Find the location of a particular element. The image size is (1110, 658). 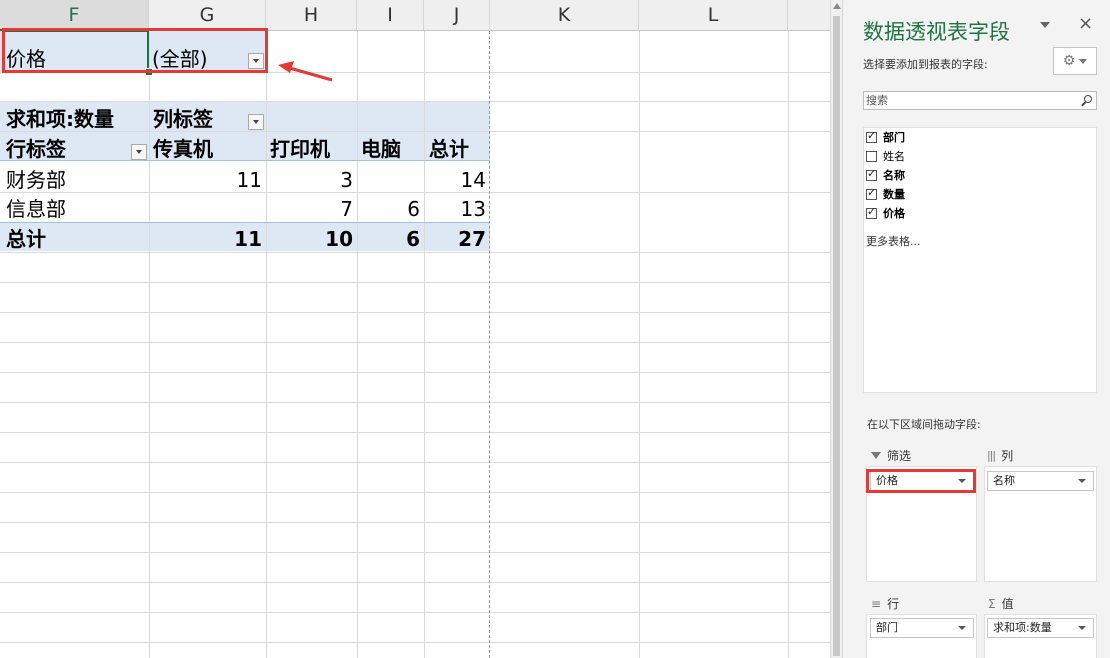

grand-total-cell: 27 is located at coordinates (455, 239).